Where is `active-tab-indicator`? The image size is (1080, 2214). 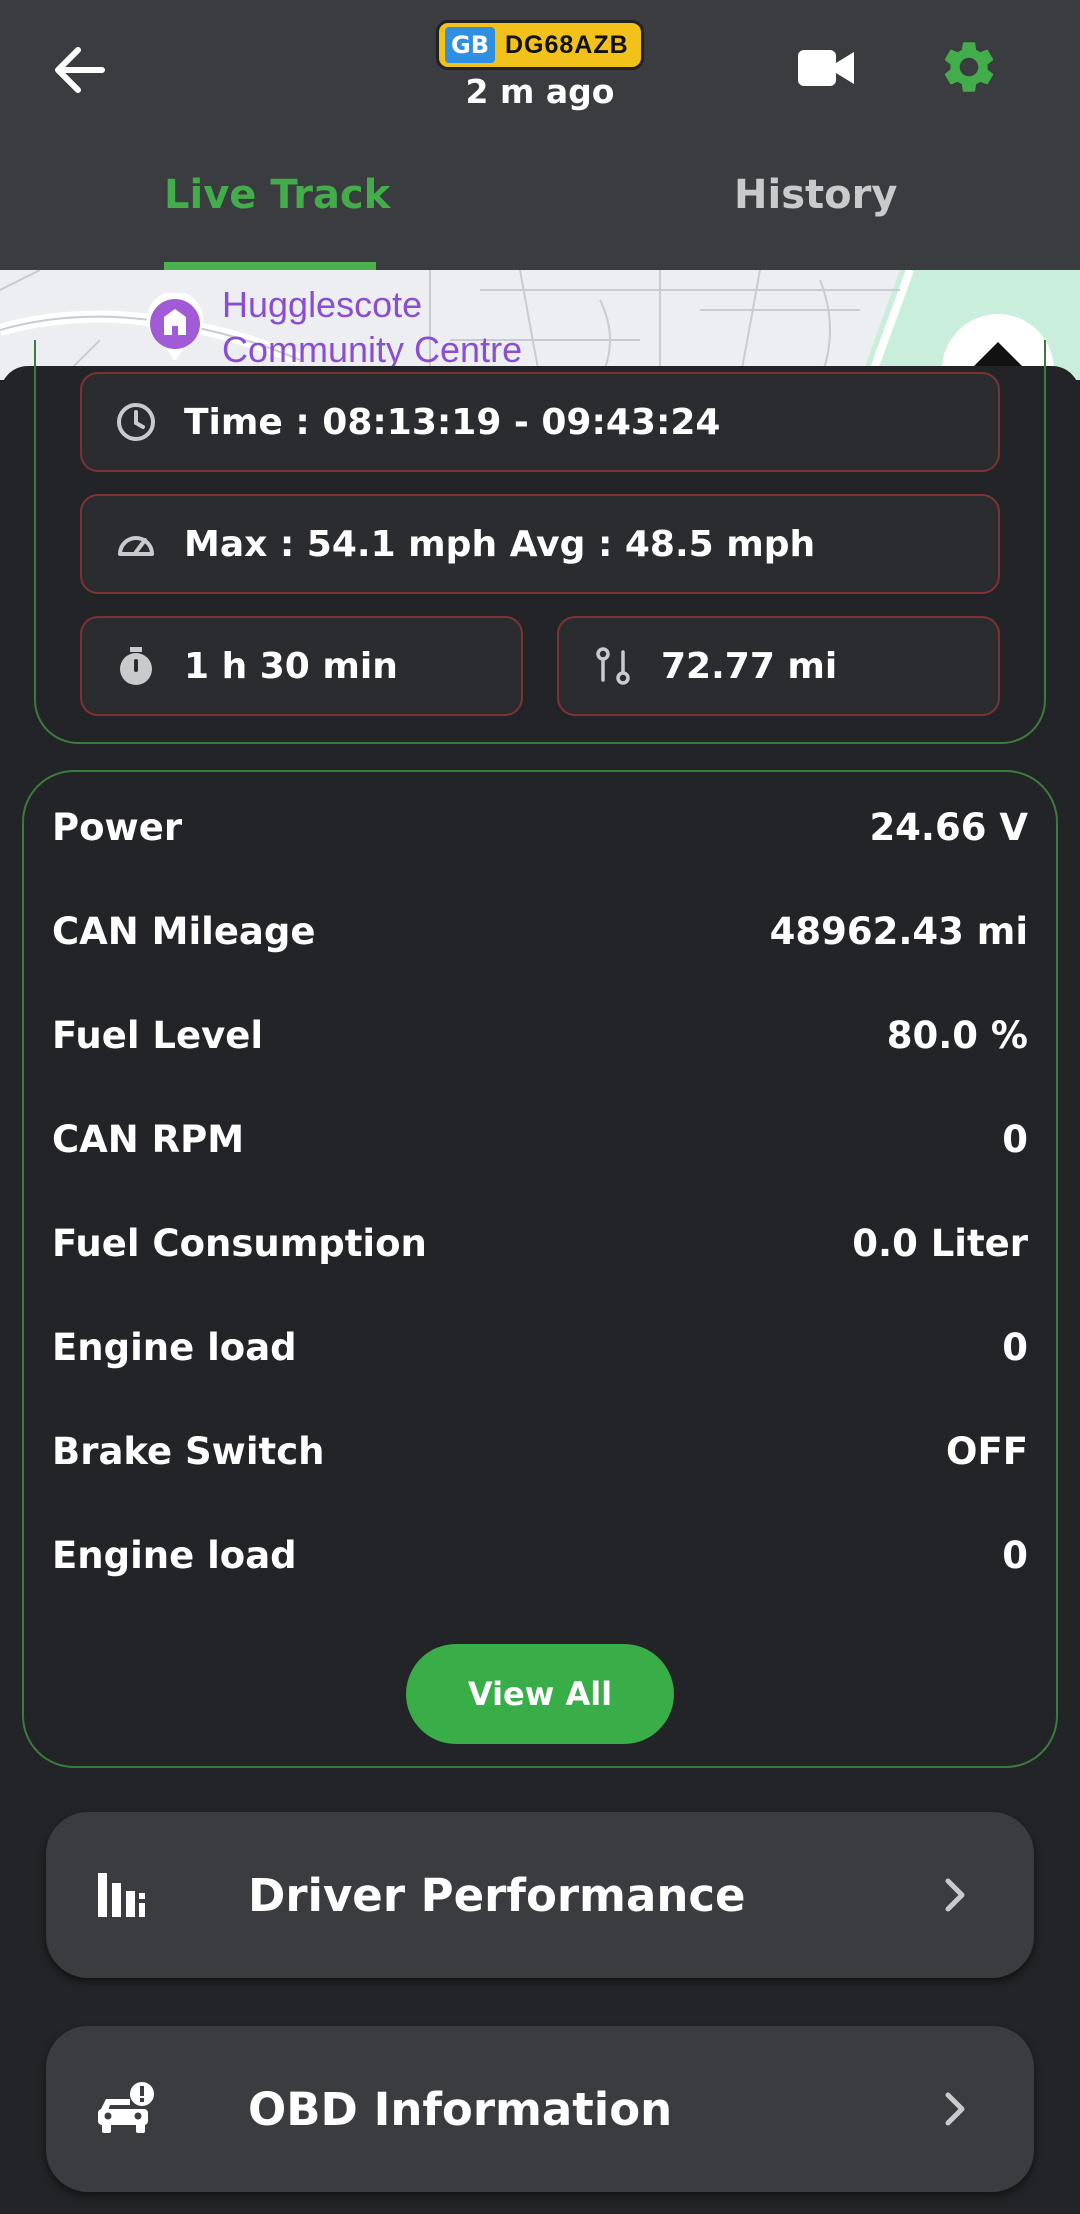 active-tab-indicator is located at coordinates (270, 266).